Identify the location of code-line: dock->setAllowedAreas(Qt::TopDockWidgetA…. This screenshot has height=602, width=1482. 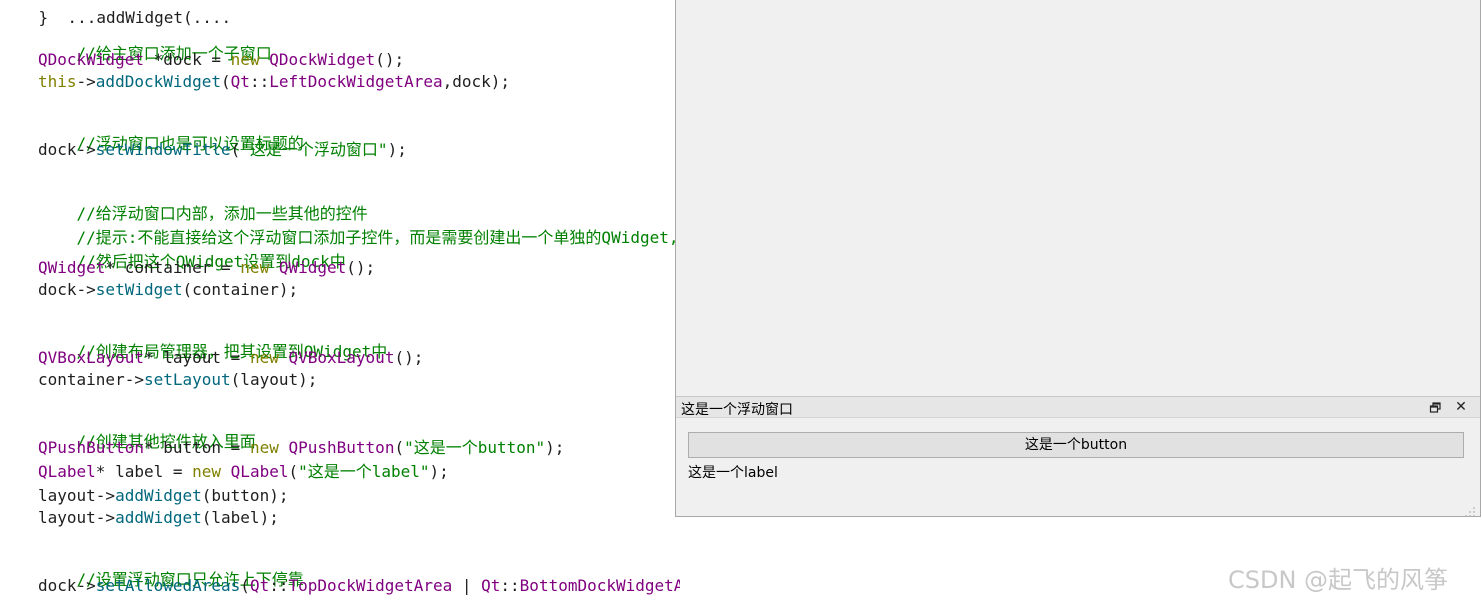
(359, 586).